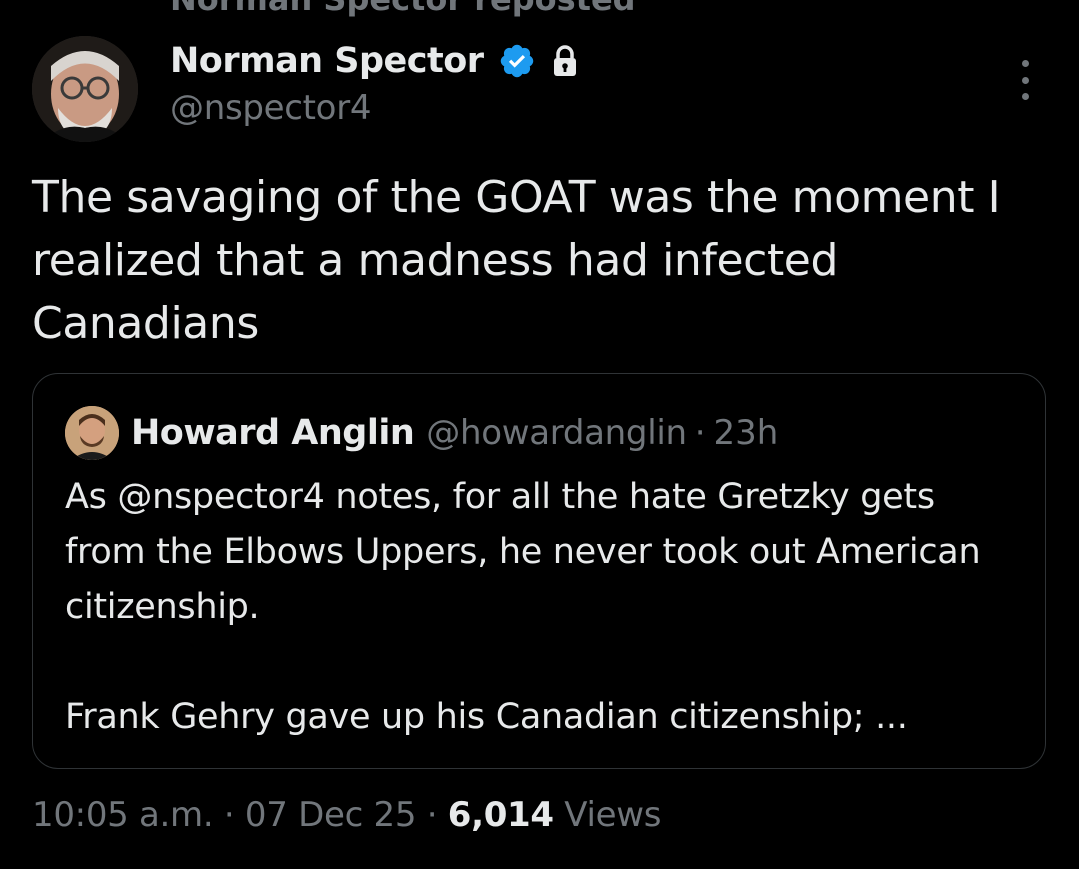  I want to click on author-handle: @nspector4, so click(375, 108).